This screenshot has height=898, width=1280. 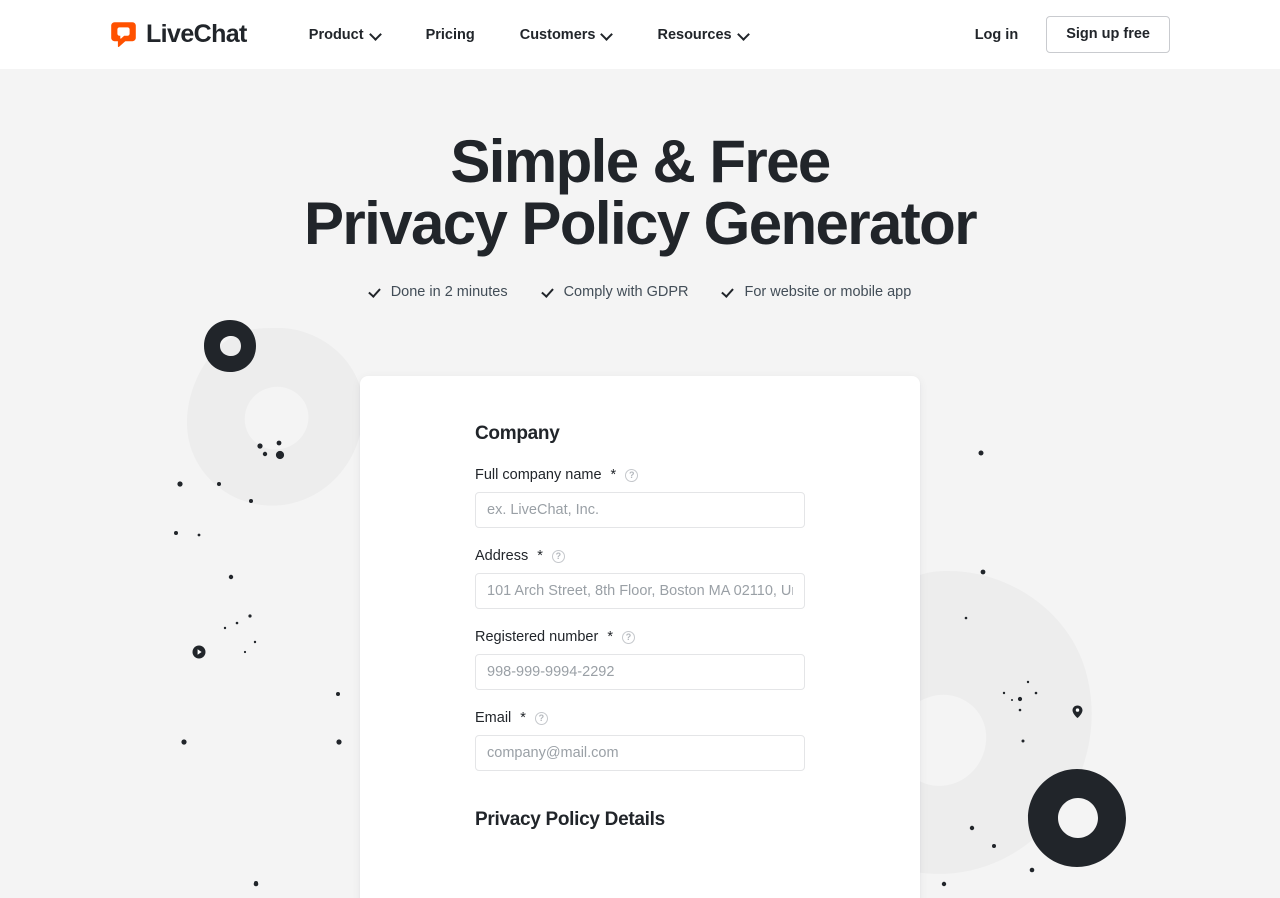 What do you see at coordinates (640, 510) in the screenshot?
I see `full-company-name-input` at bounding box center [640, 510].